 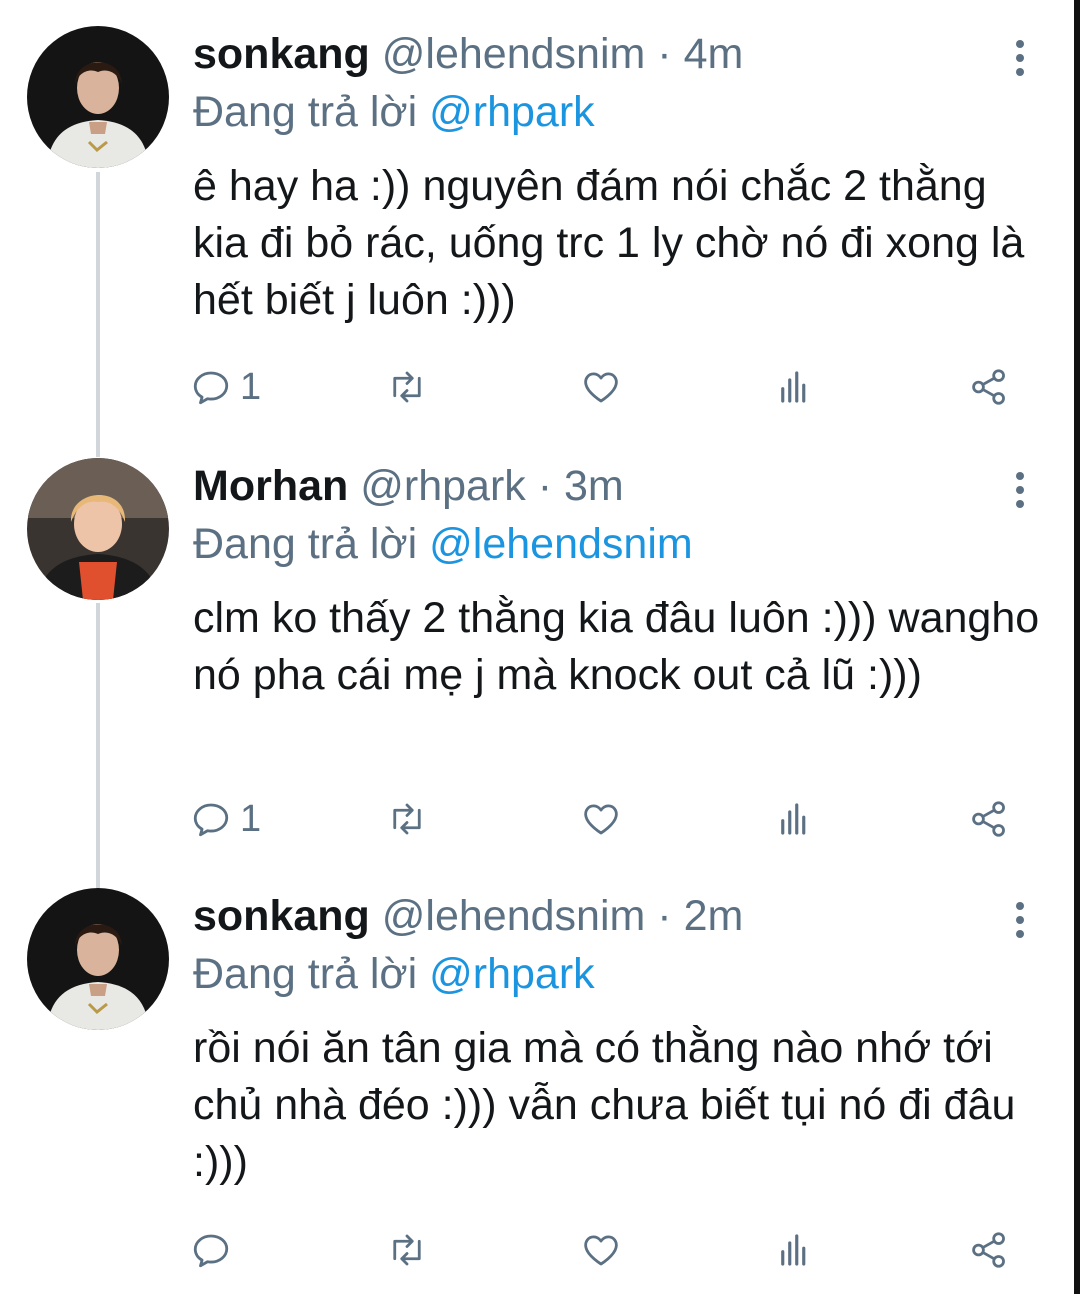 I want to click on timestamp: 4m, so click(x=714, y=54).